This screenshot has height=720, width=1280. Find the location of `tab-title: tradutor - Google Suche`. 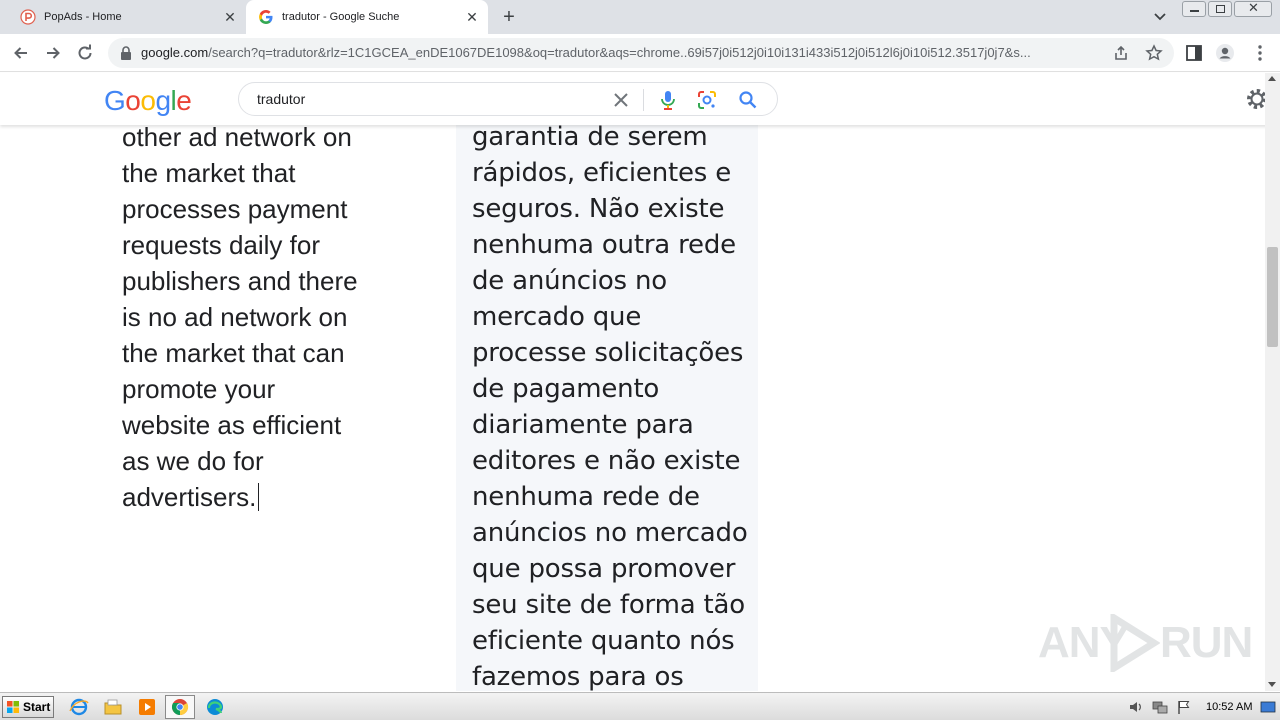

tab-title: tradutor - Google Suche is located at coordinates (341, 17).